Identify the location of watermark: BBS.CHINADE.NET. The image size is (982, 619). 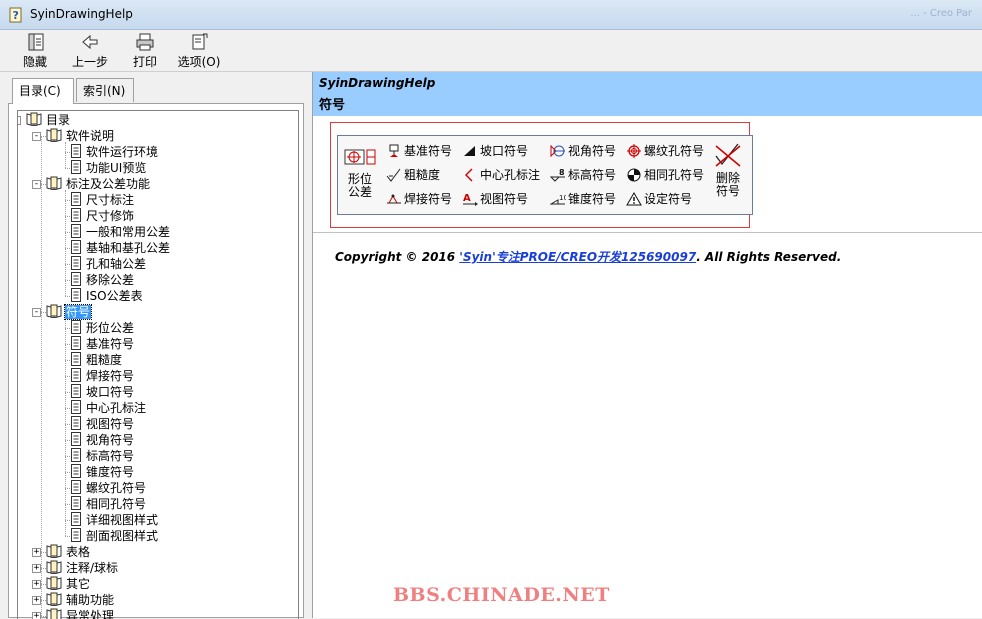
(501, 595).